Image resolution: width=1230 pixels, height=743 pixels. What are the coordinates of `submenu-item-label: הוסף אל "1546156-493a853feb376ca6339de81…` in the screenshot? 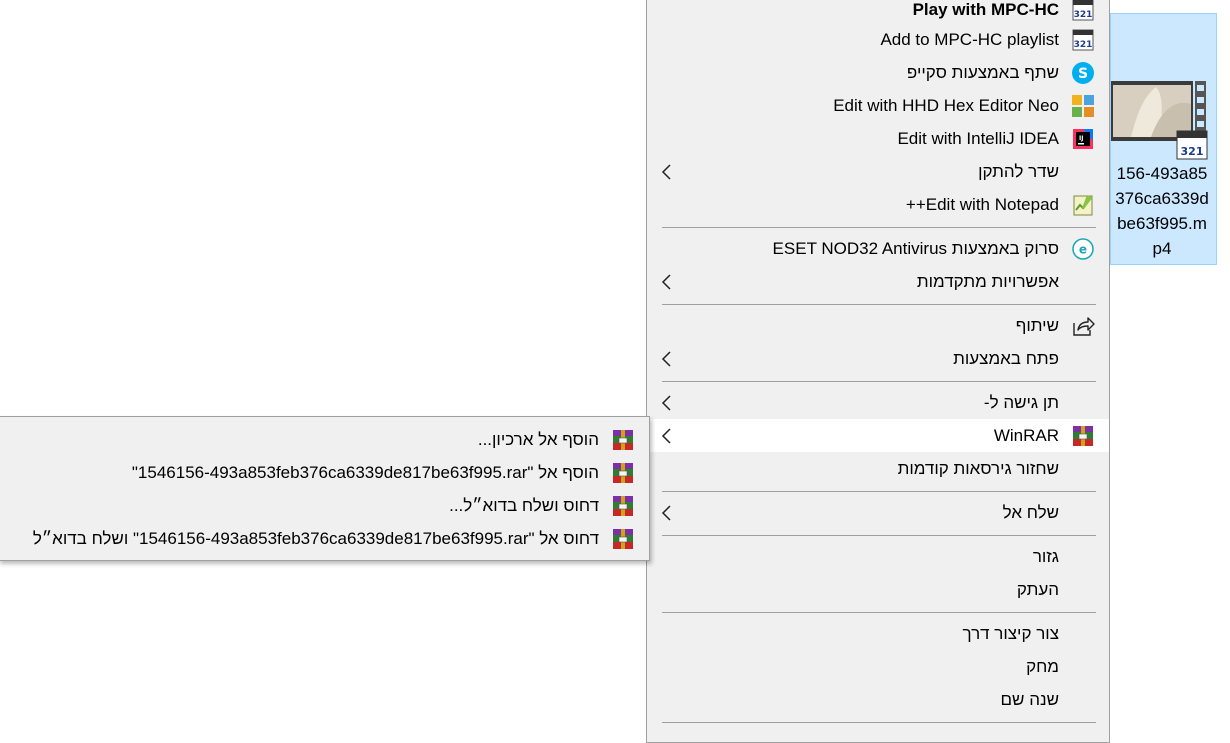 It's located at (365, 472).